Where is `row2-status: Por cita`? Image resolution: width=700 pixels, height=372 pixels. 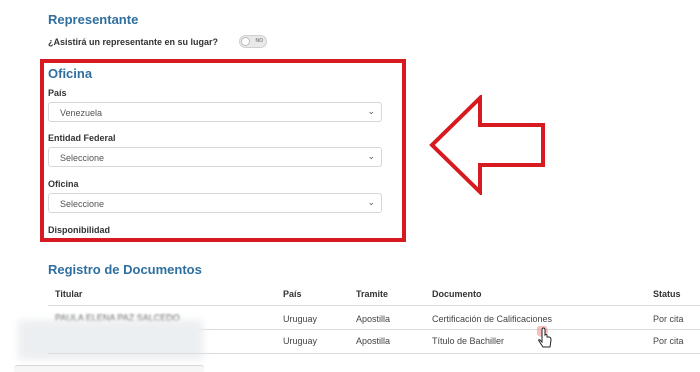 row2-status: Por cita is located at coordinates (668, 341).